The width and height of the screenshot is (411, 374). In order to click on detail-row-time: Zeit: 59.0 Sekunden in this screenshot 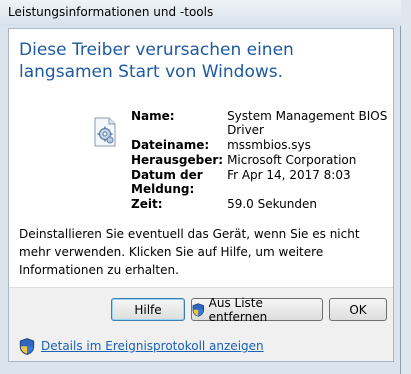, I will do `click(262, 204)`.